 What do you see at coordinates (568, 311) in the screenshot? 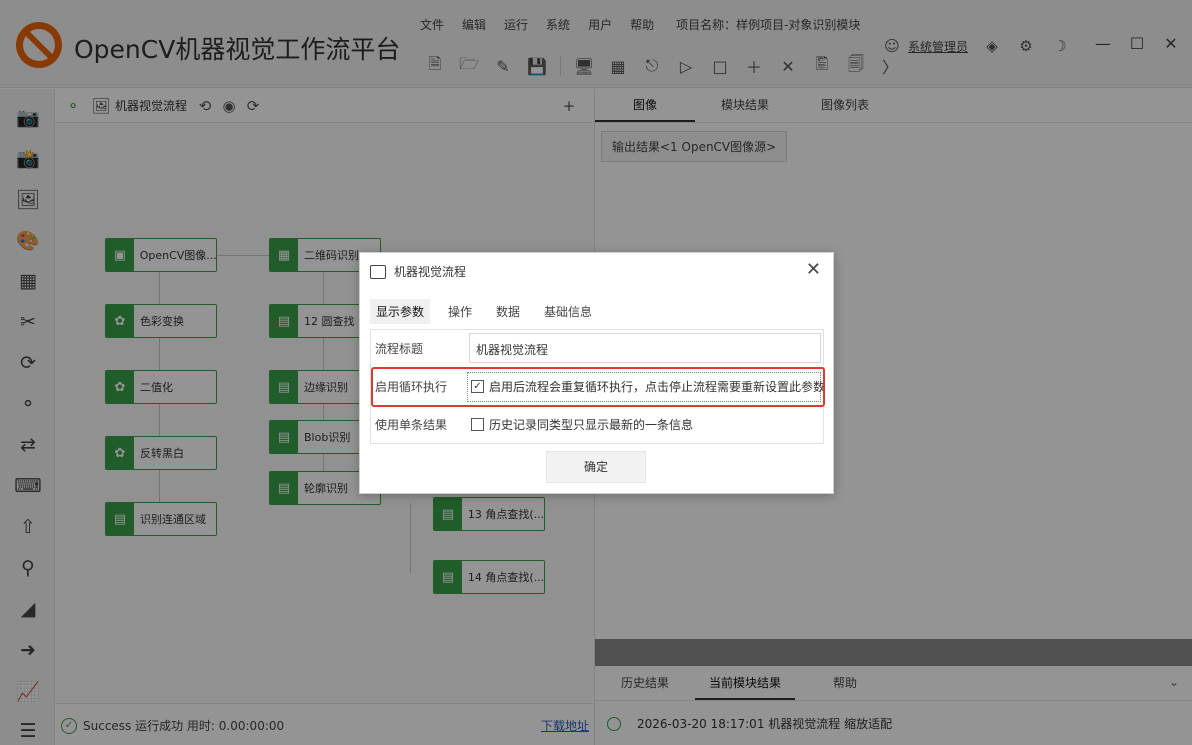
I see `tab-basic-info: 基础信息` at bounding box center [568, 311].